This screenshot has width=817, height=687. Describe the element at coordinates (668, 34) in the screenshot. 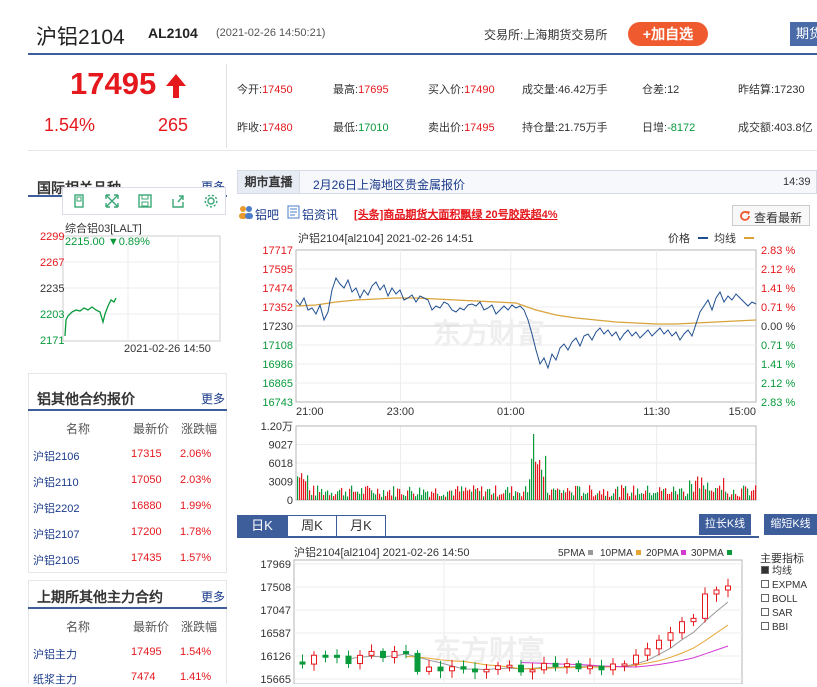

I see `add-favorite-button: +加自选` at that location.